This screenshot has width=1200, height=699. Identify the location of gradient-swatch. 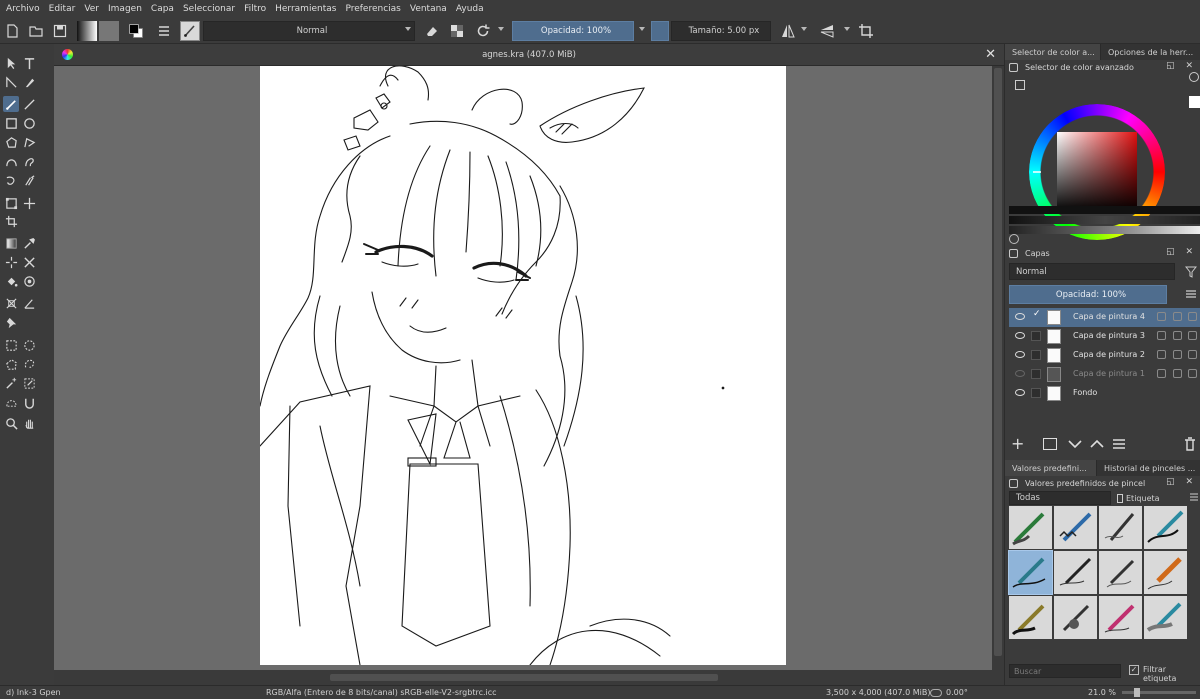
(87, 31).